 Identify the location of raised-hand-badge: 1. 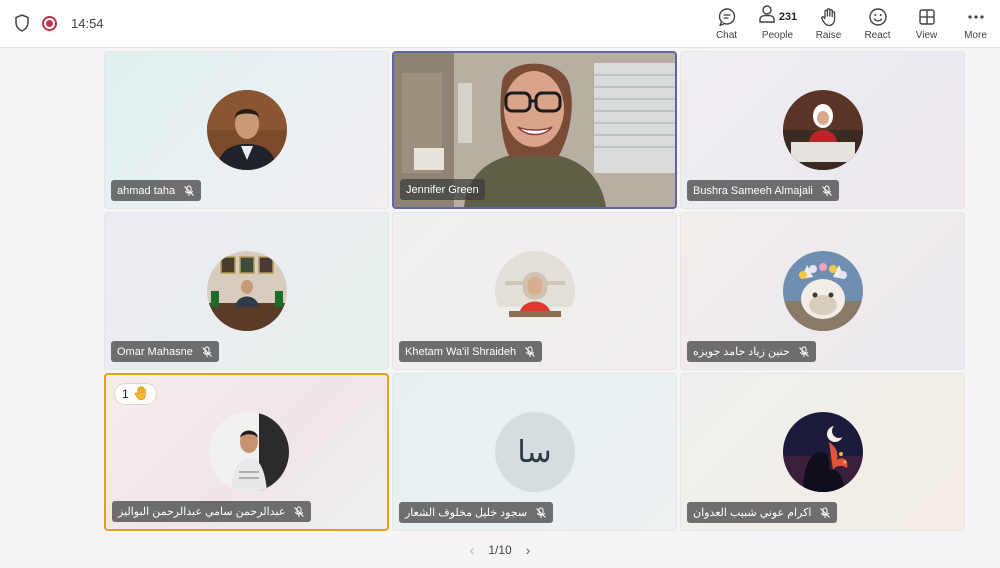
(135, 394).